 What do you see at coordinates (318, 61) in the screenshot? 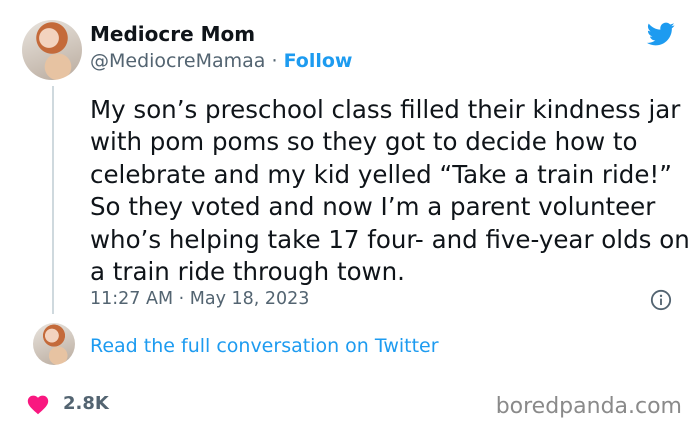
I see `follow-button: Follow` at bounding box center [318, 61].